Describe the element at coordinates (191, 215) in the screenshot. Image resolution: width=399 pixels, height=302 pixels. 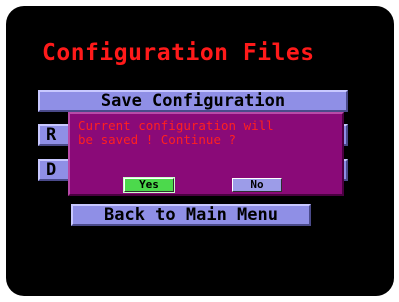
I see `back-to-main-menu-button: Back to Main Menu` at that location.